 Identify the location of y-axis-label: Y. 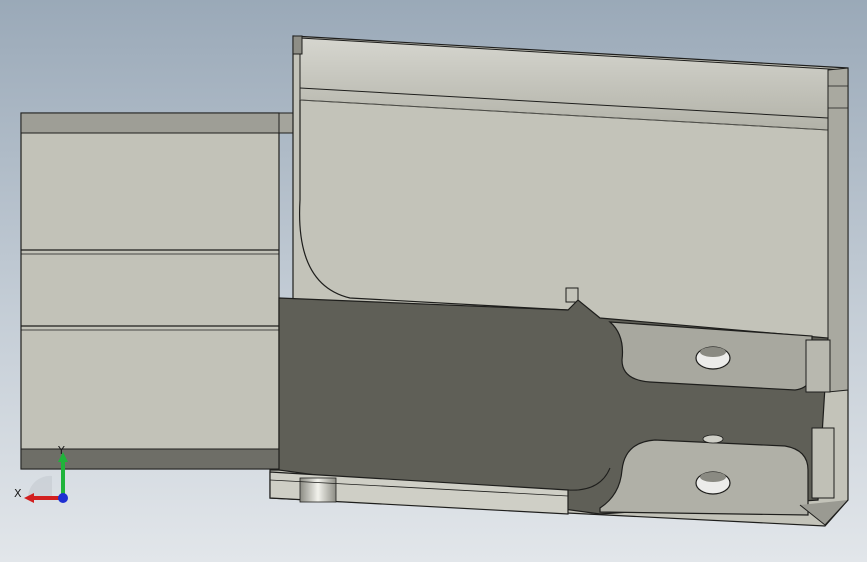
(61, 450).